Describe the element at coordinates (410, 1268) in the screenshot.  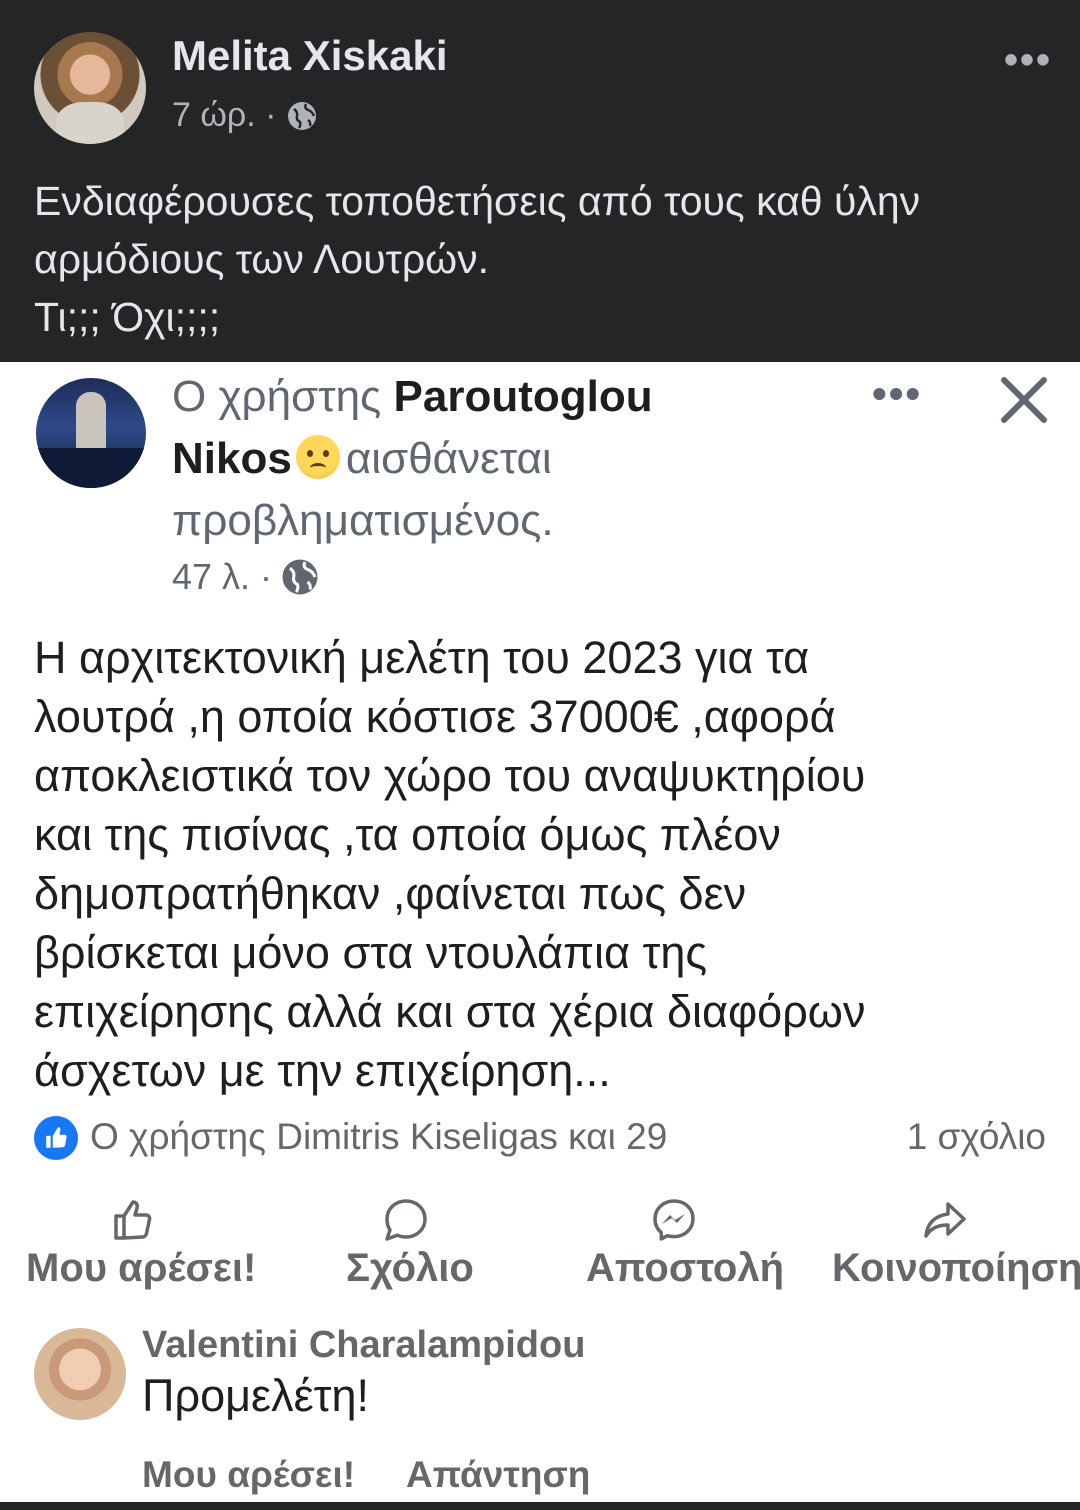
I see `comment-button: Σχόλιο` at that location.